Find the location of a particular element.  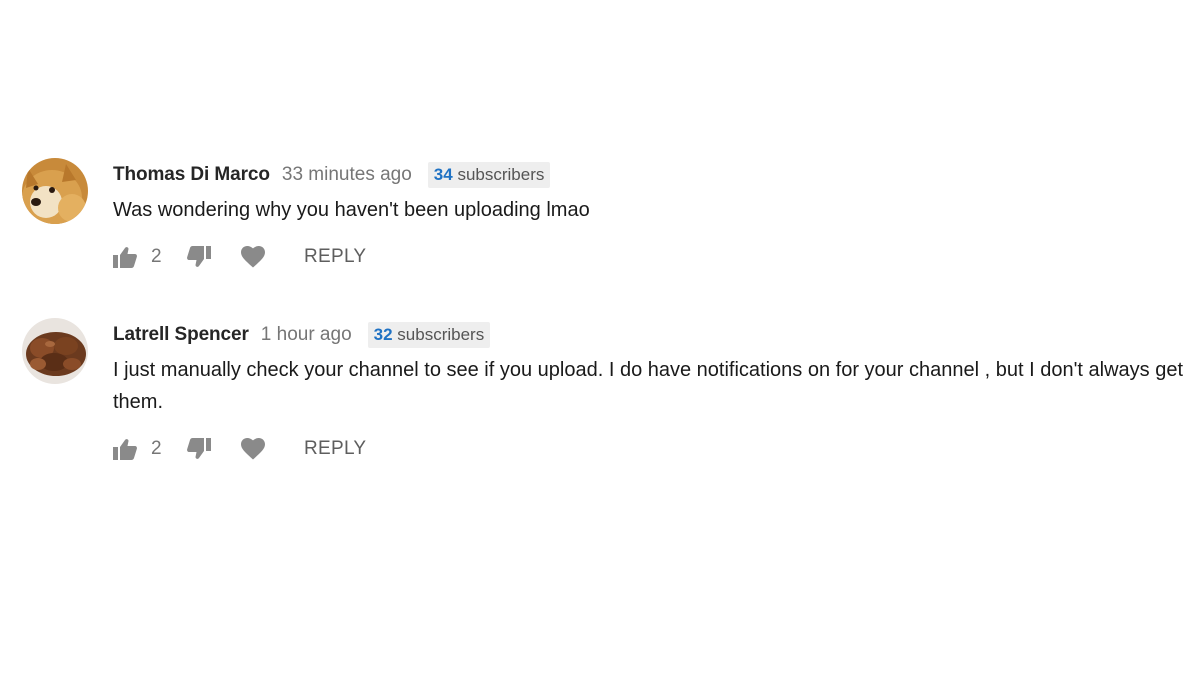

brown-object-avatar-icon is located at coordinates (55, 351).